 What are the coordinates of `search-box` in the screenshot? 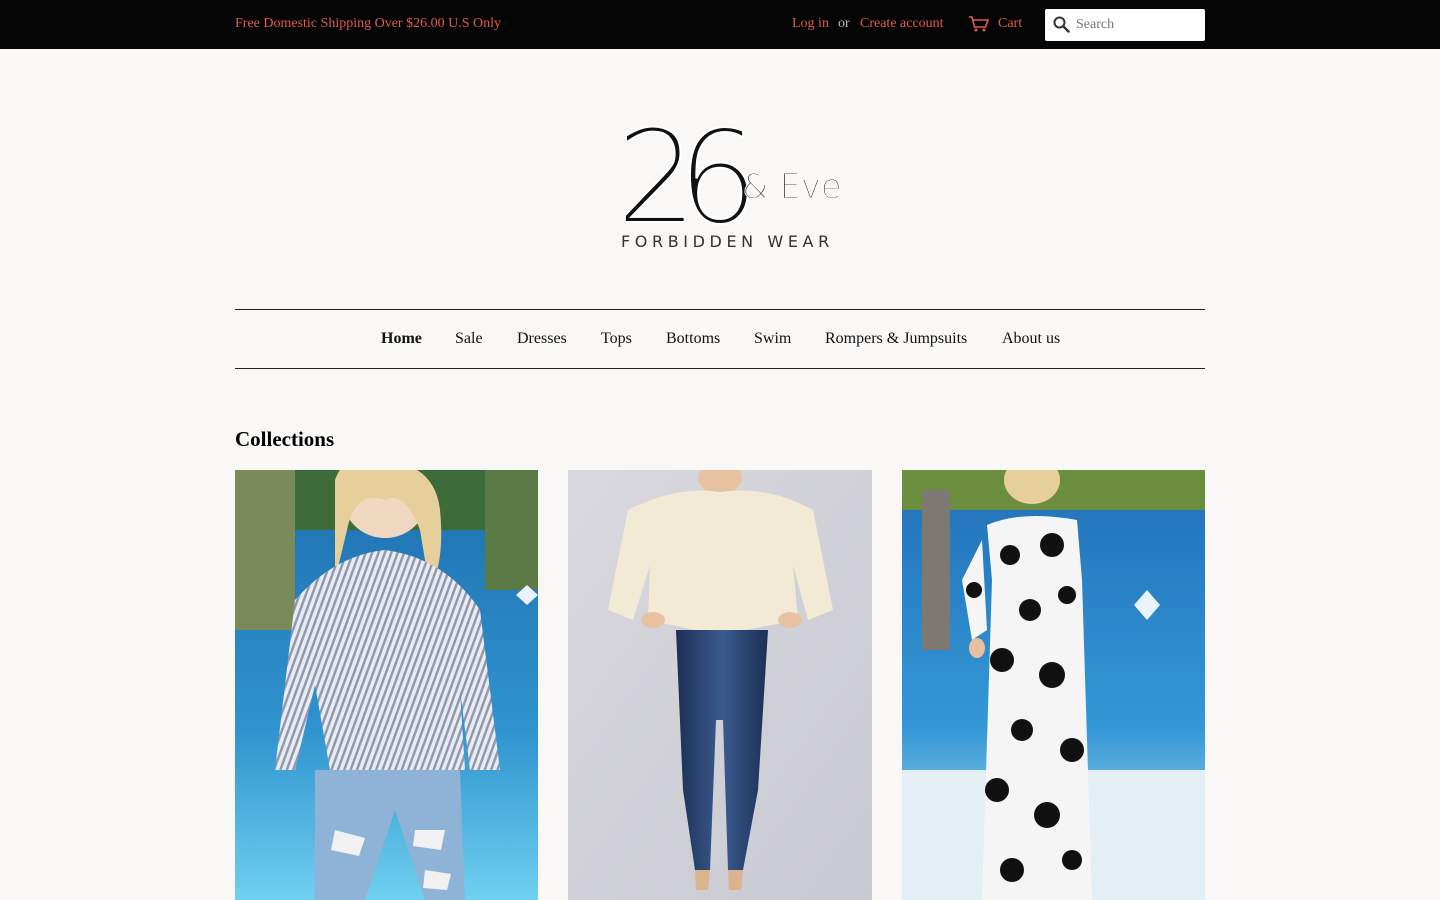 It's located at (1125, 25).